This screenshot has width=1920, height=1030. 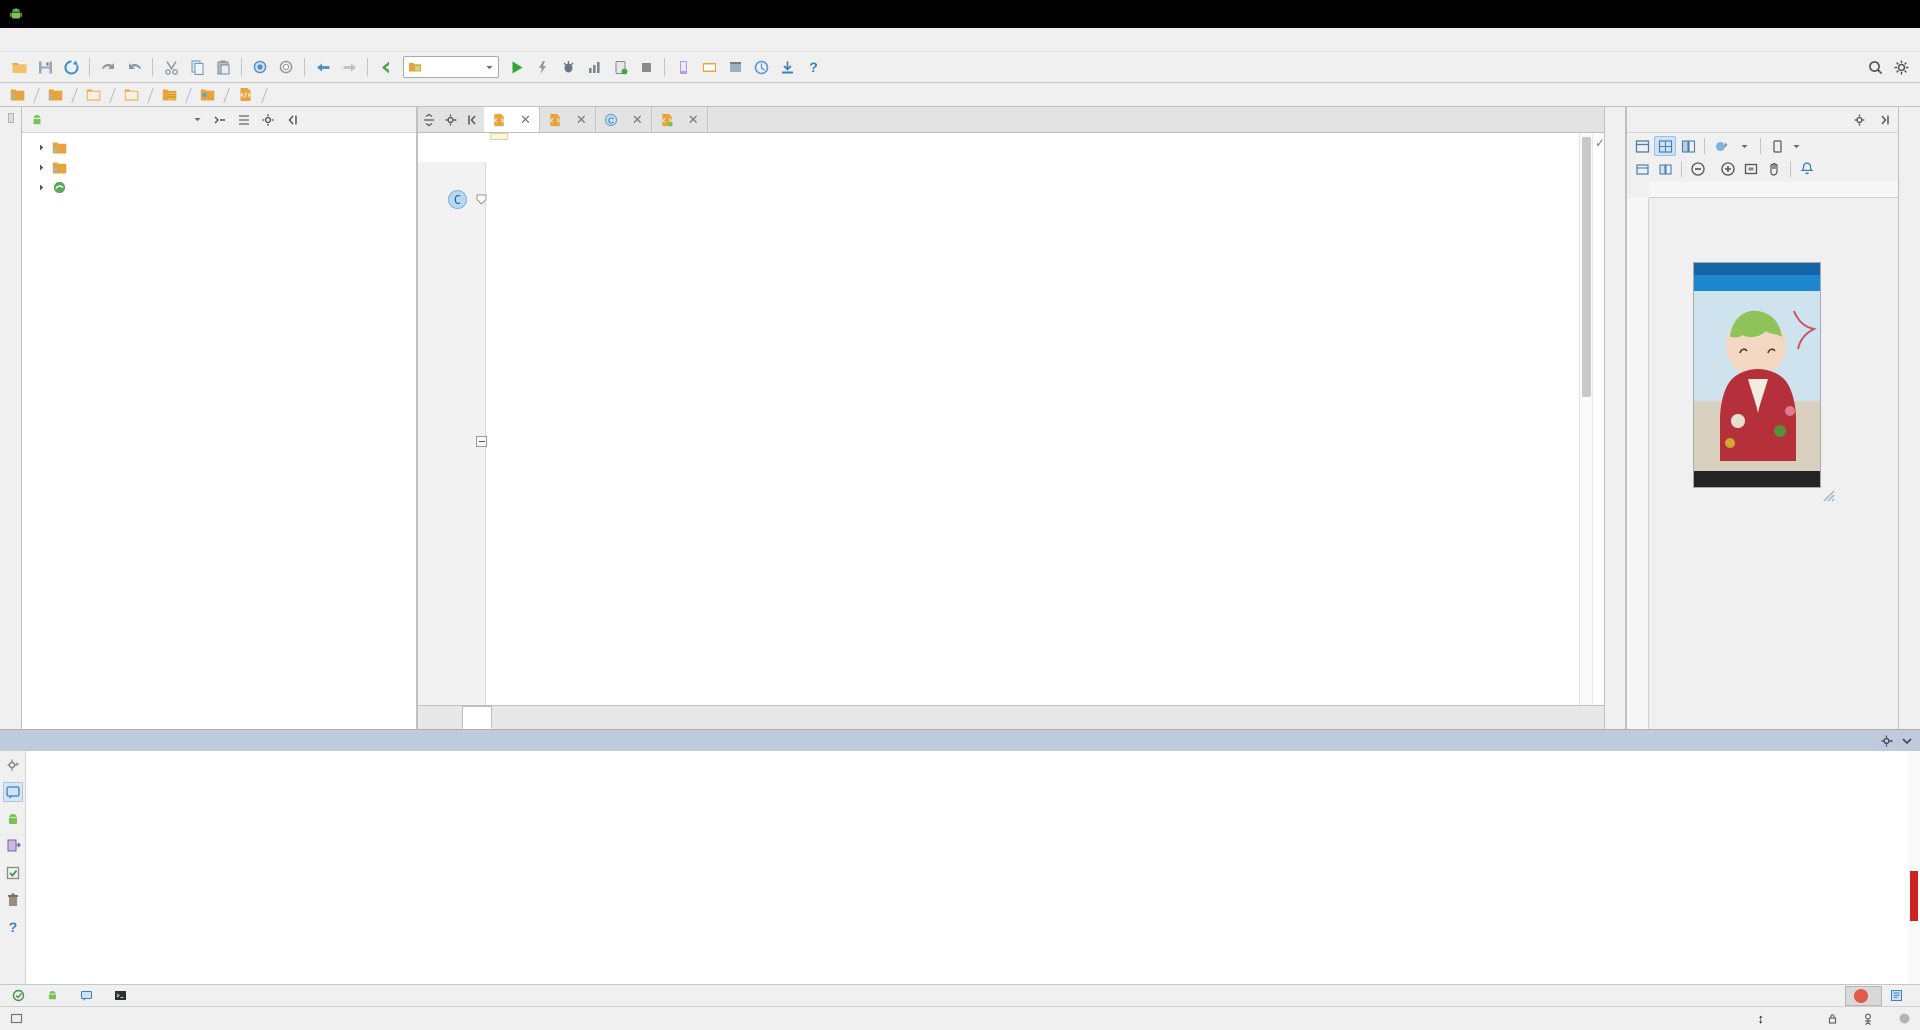 I want to click on breadcrumb-item-src, so click(x=96, y=95).